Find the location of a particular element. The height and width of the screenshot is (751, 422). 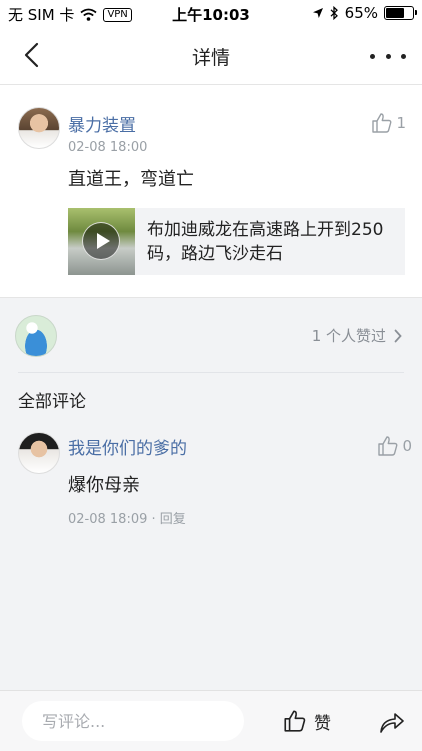

page-title: 详情 is located at coordinates (210, 58).